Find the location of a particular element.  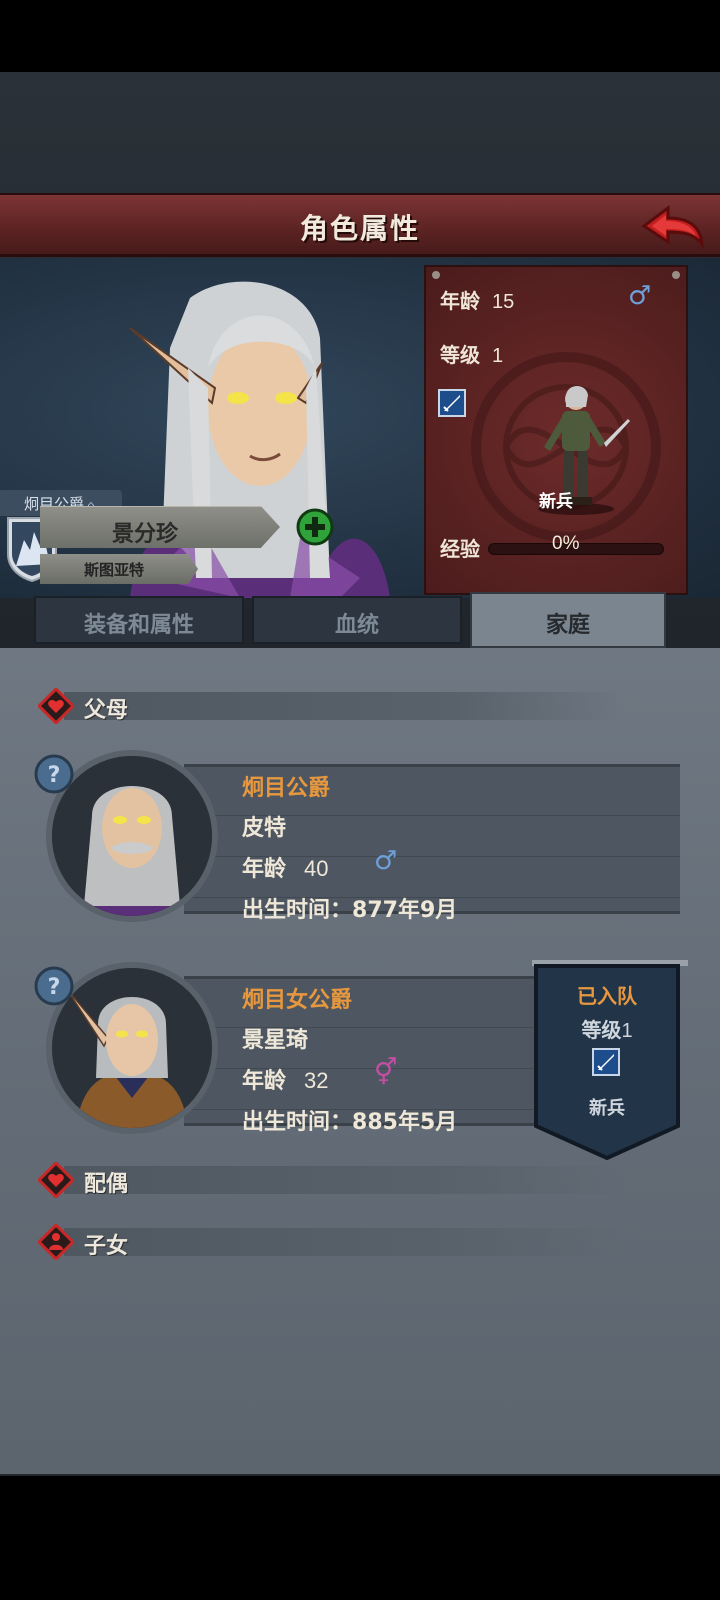

spouse-section-header: 配偶 is located at coordinates (354, 1180).